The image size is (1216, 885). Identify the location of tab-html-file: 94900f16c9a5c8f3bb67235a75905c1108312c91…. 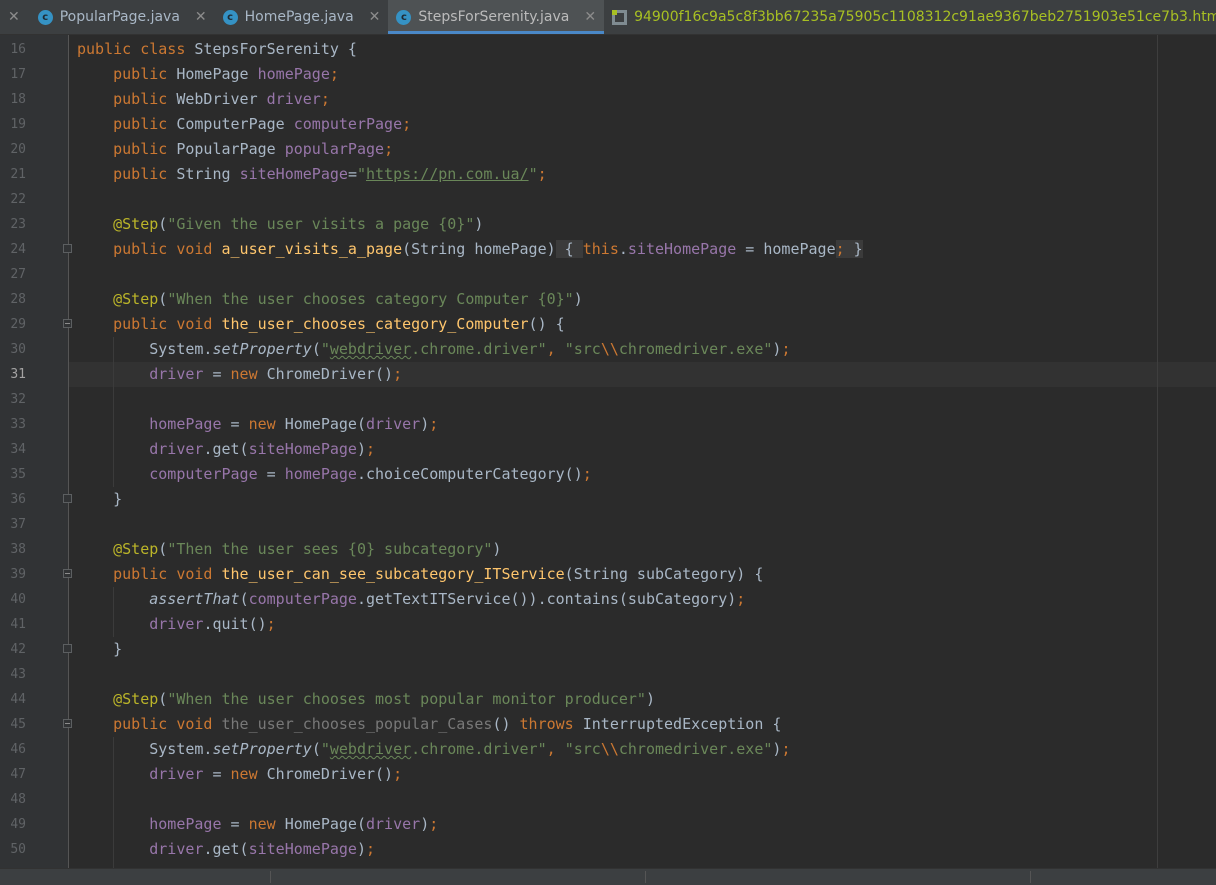
(910, 17).